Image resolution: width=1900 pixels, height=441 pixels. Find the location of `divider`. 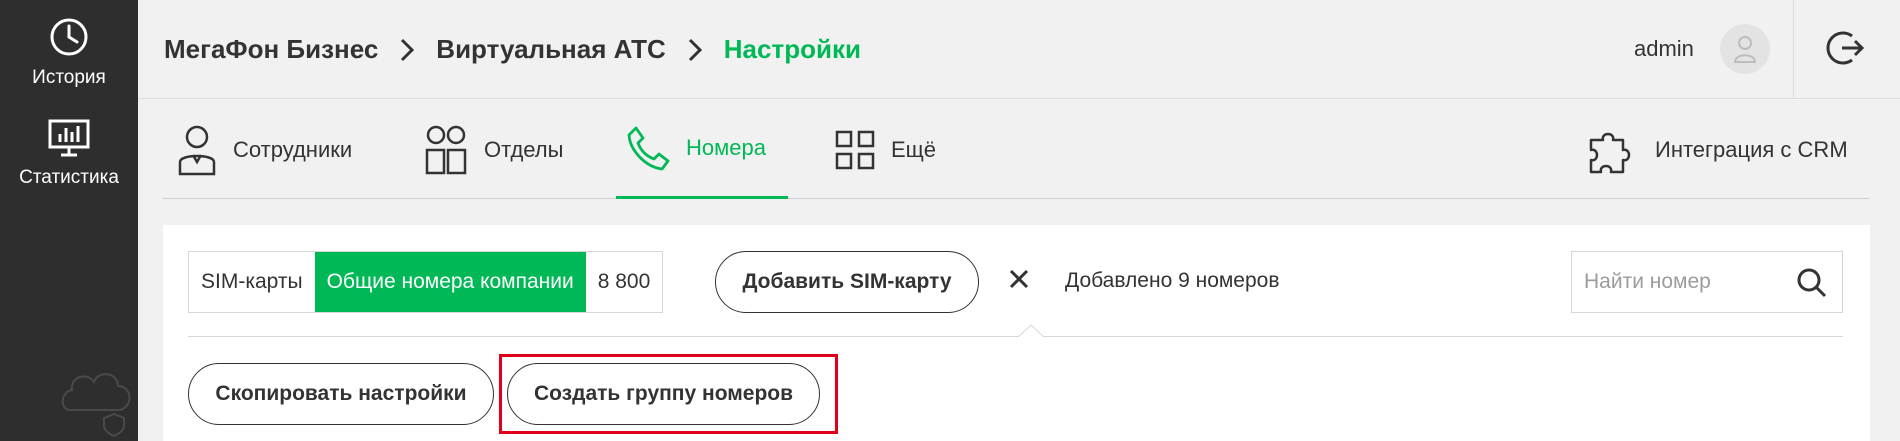

divider is located at coordinates (1015, 336).